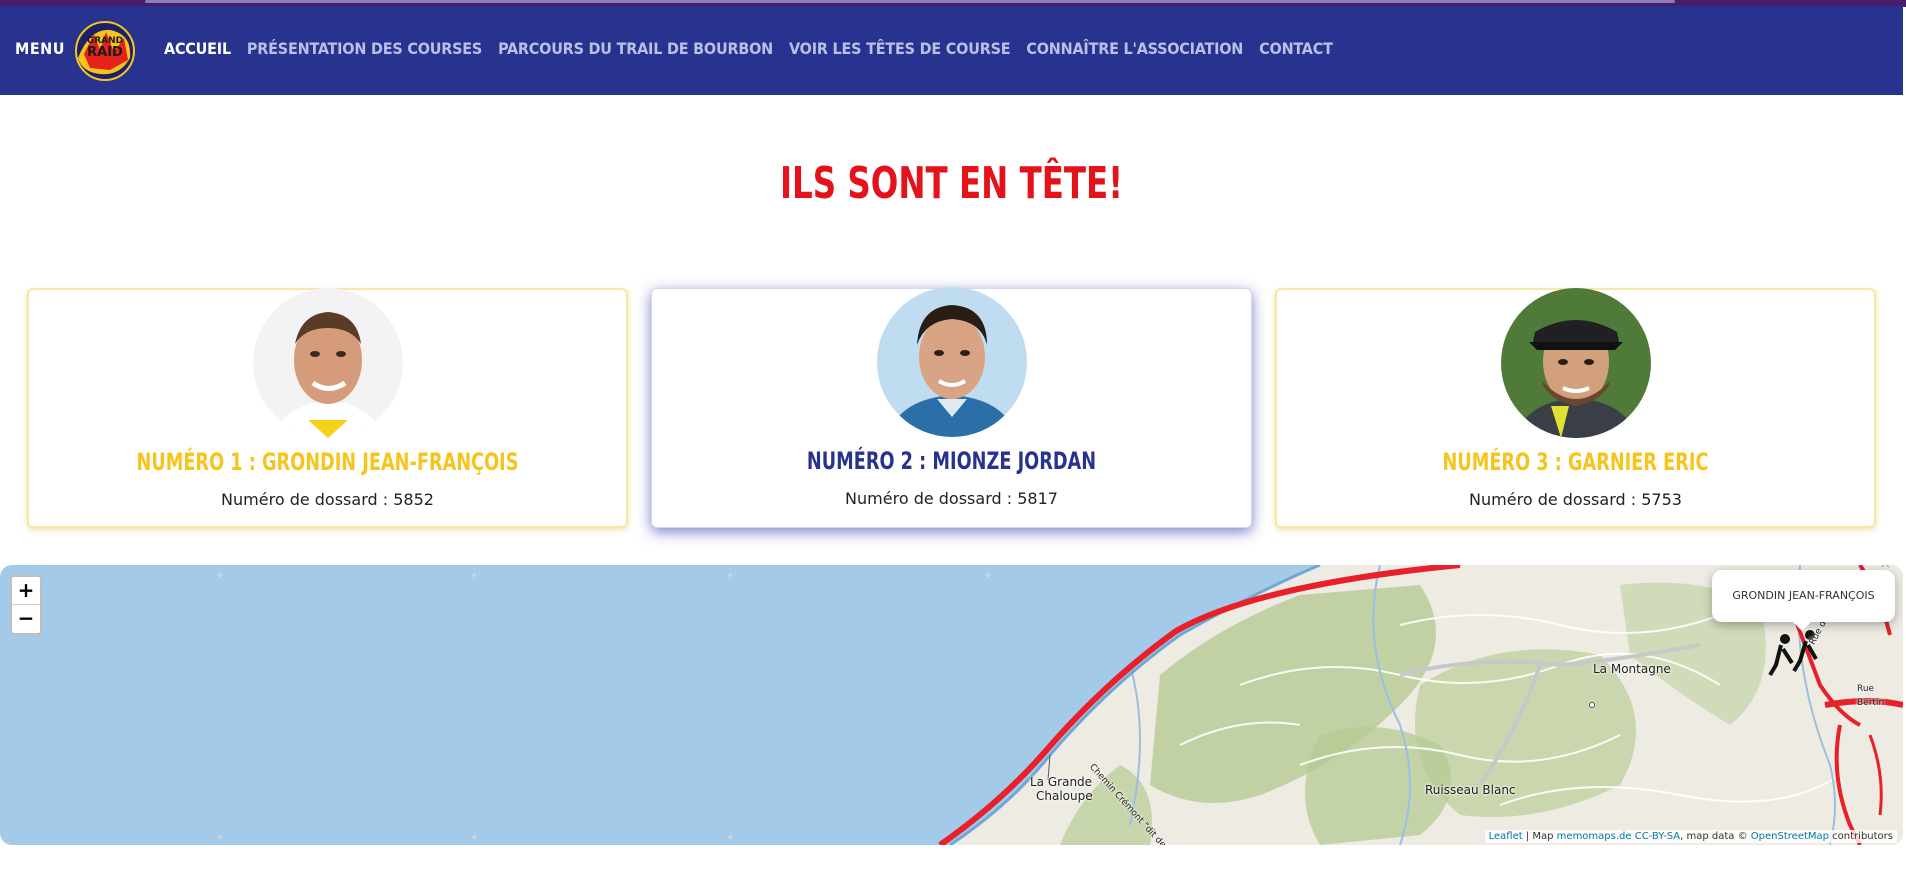 This screenshot has width=1906, height=873. Describe the element at coordinates (26, 591) in the screenshot. I see `zoom-in-button: +` at that location.